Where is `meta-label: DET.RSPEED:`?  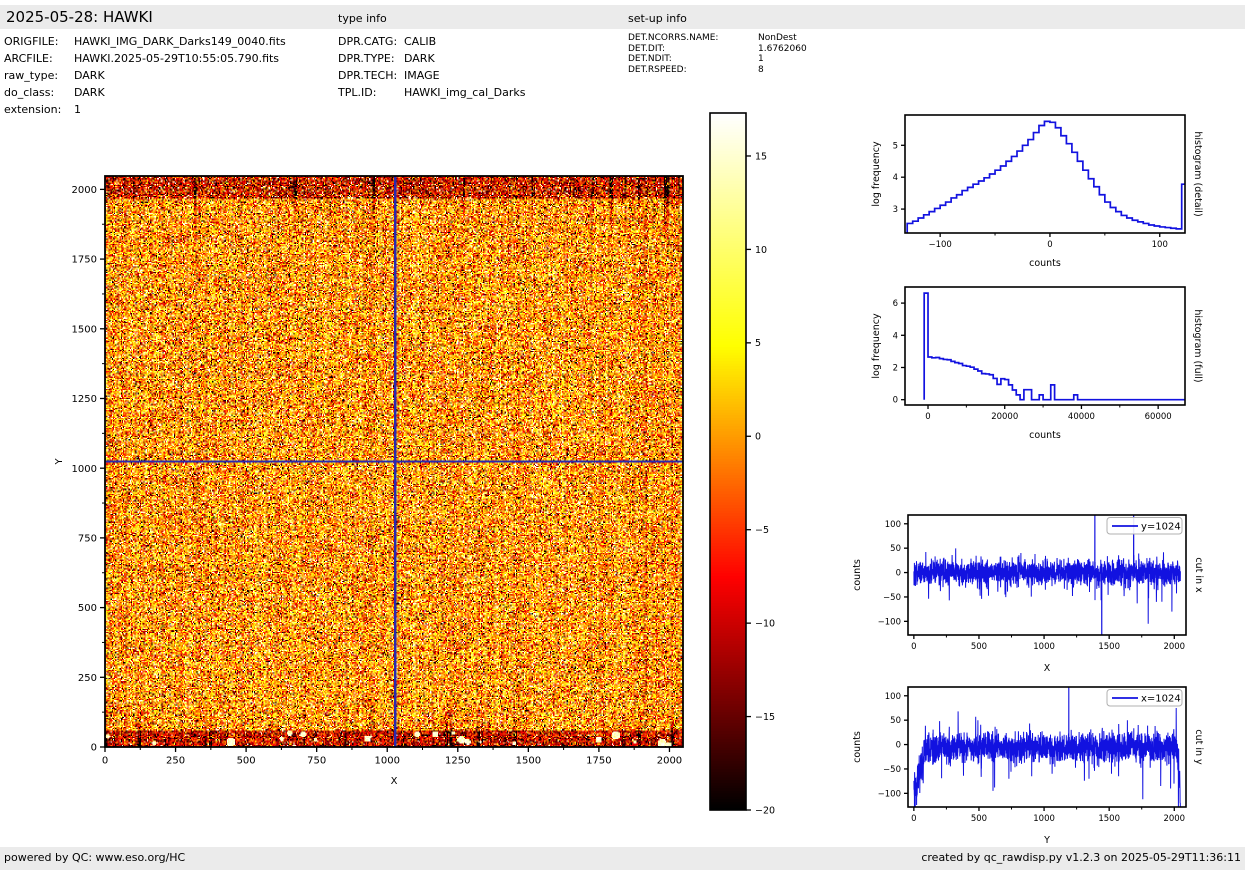
meta-label: DET.RSPEED: is located at coordinates (657, 69).